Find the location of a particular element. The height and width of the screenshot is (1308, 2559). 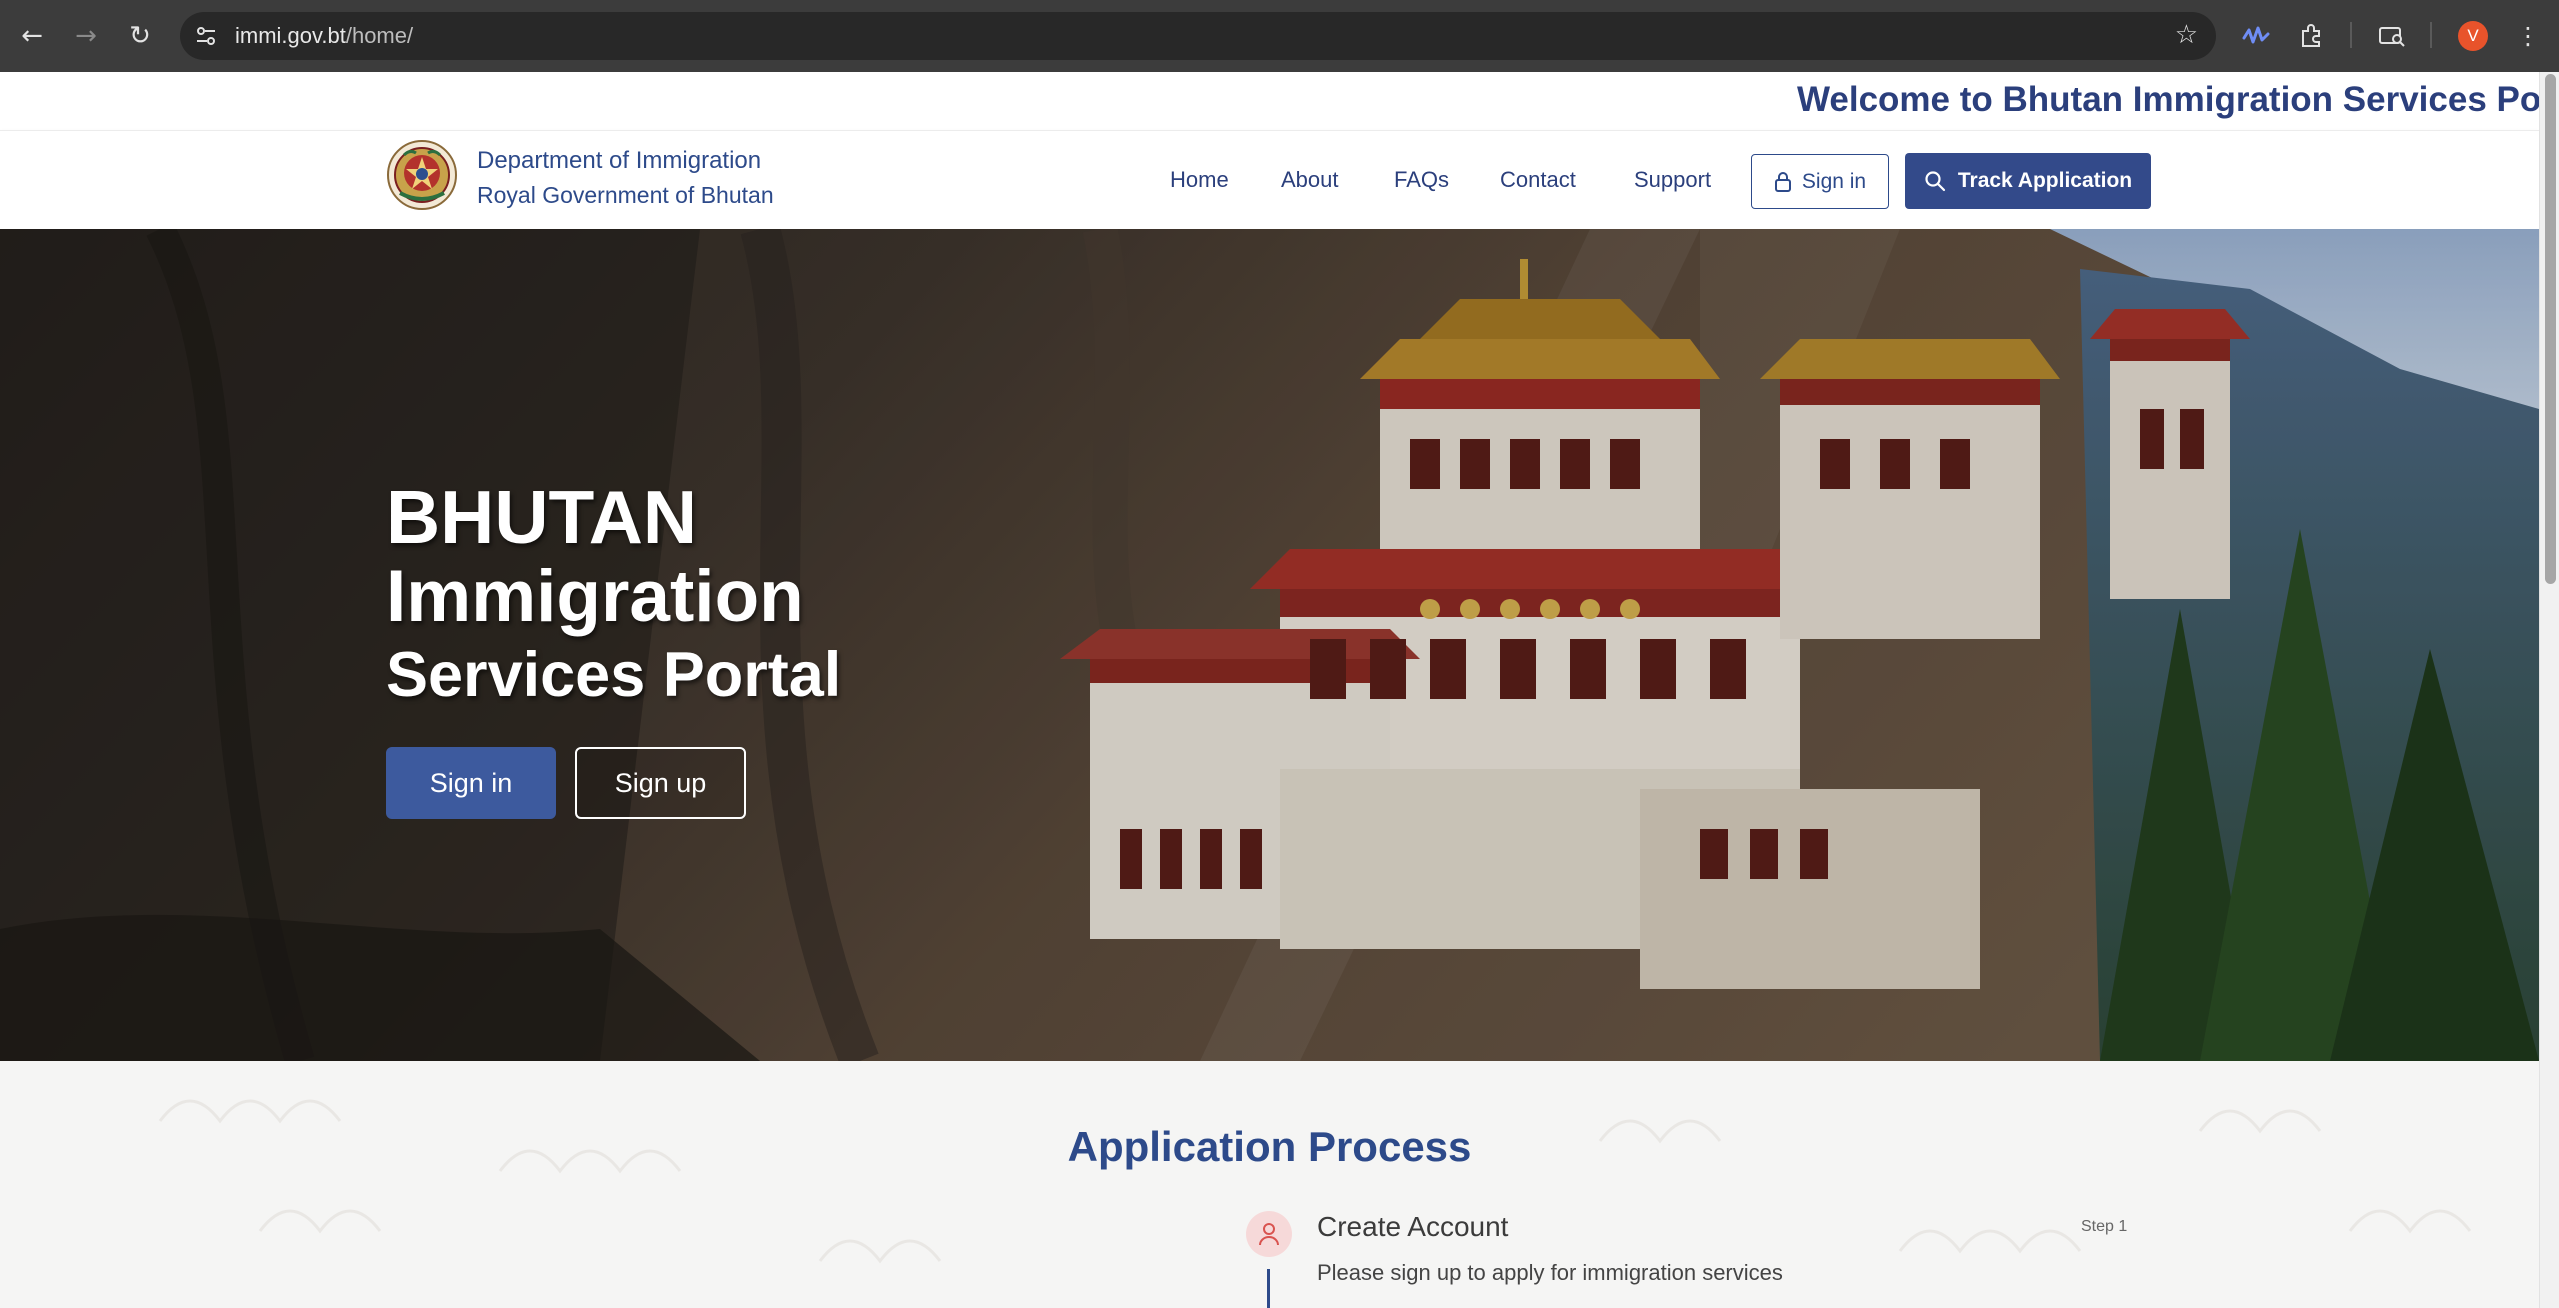

track-application-label: Track Application is located at coordinates (2045, 180).